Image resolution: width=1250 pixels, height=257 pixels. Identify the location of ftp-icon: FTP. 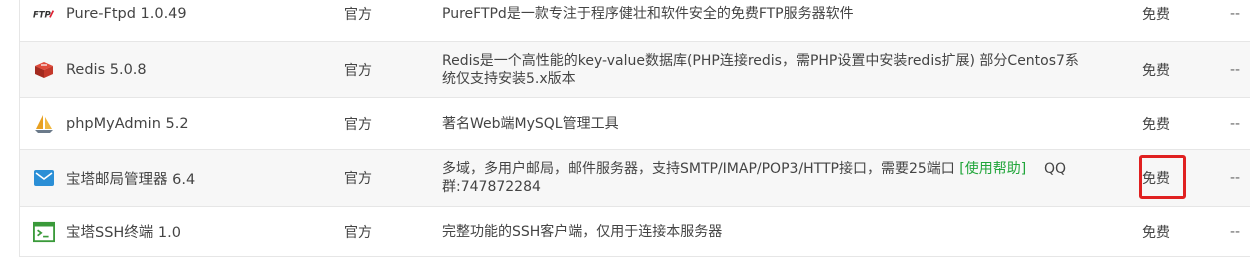
(44, 14).